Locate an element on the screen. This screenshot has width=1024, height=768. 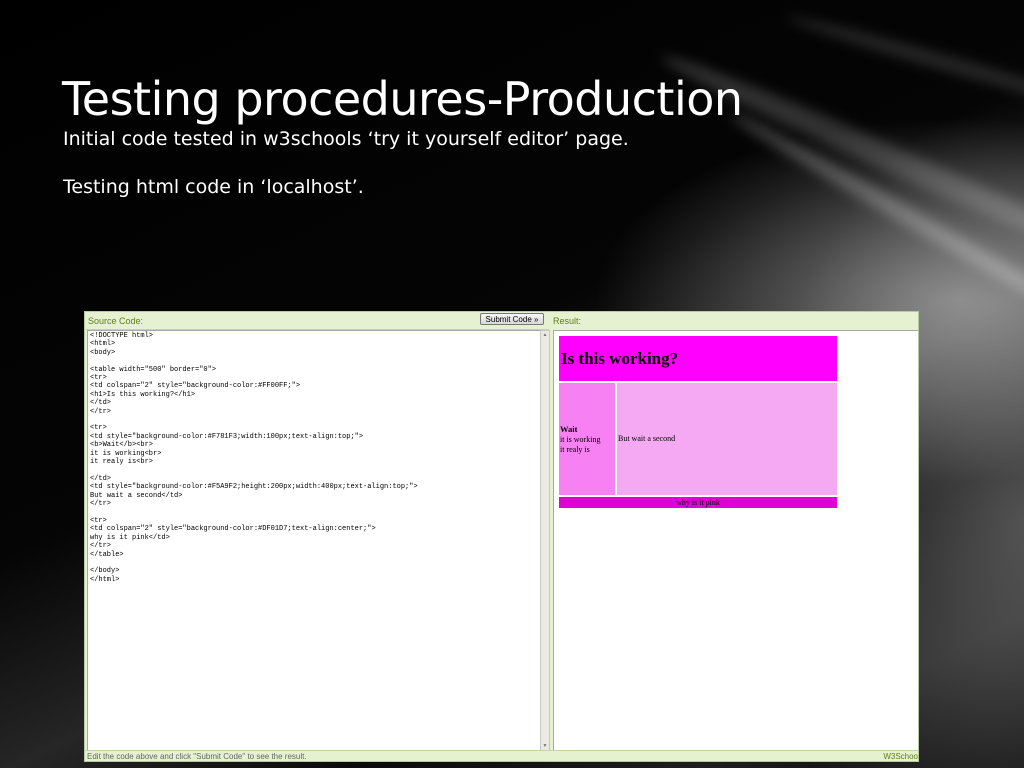
scroll-up-arrow-icon: ▲ is located at coordinates (545, 335).